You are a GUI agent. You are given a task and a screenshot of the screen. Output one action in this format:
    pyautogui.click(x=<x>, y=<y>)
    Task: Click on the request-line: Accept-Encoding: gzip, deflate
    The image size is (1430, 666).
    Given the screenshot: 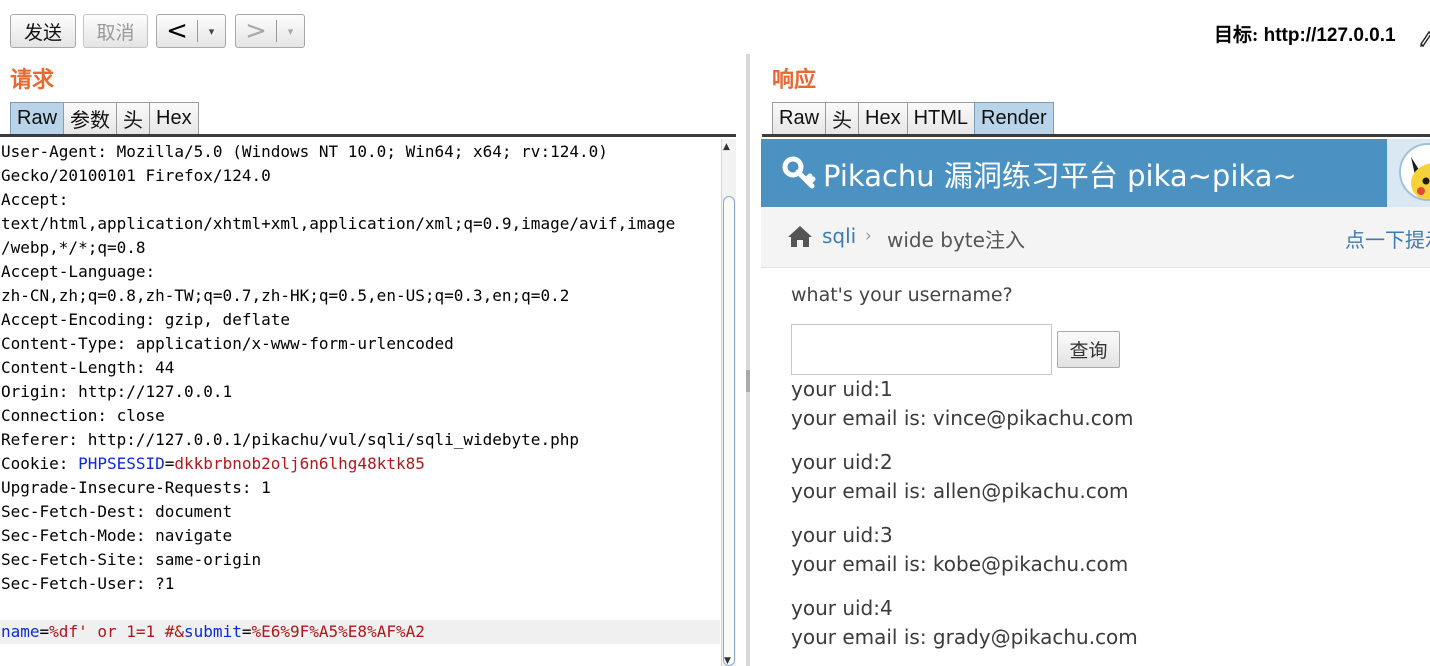 What is the action you would take?
    pyautogui.click(x=360, y=320)
    